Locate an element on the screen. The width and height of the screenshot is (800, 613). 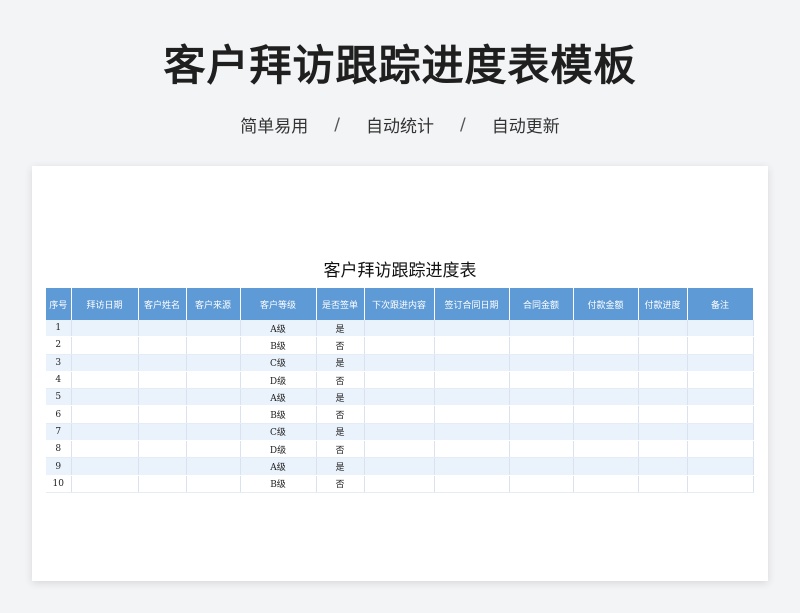
column-header: 客户来源 is located at coordinates (213, 304).